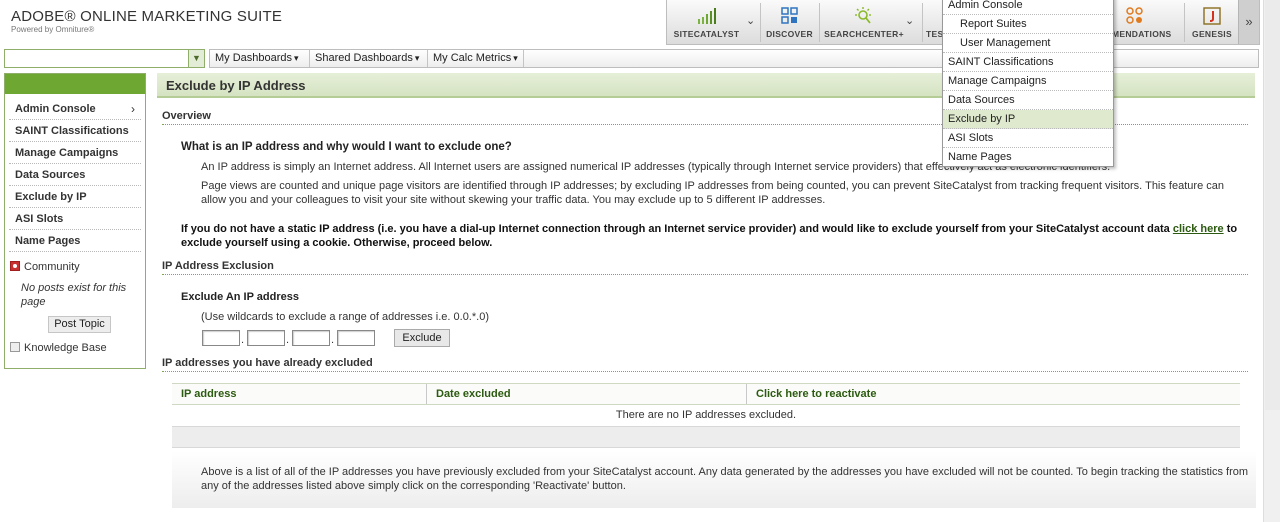  I want to click on knowledge-base-icon, so click(15, 347).